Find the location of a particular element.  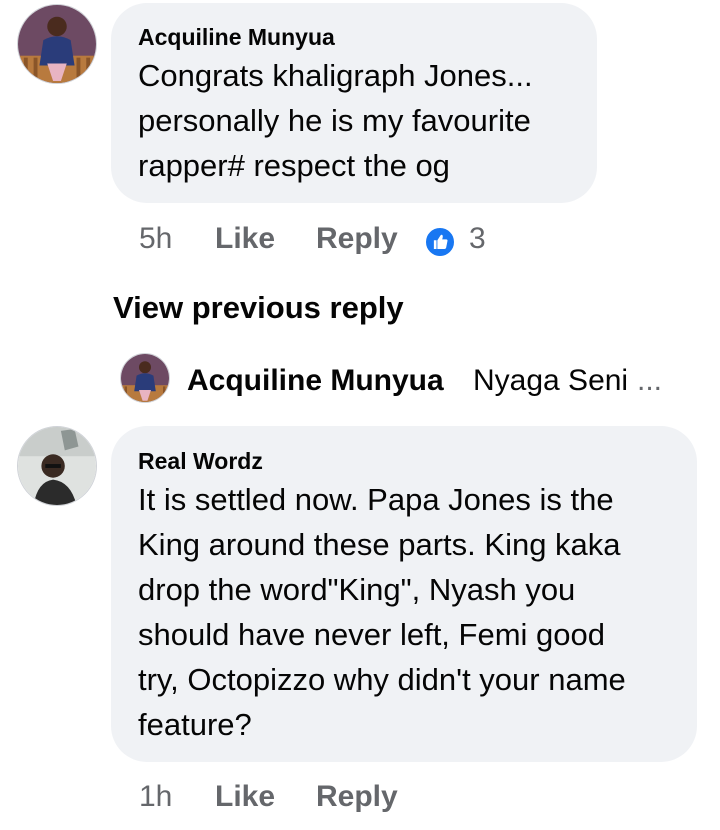

view-previous-reply-link: View previous reply is located at coordinates (258, 308).